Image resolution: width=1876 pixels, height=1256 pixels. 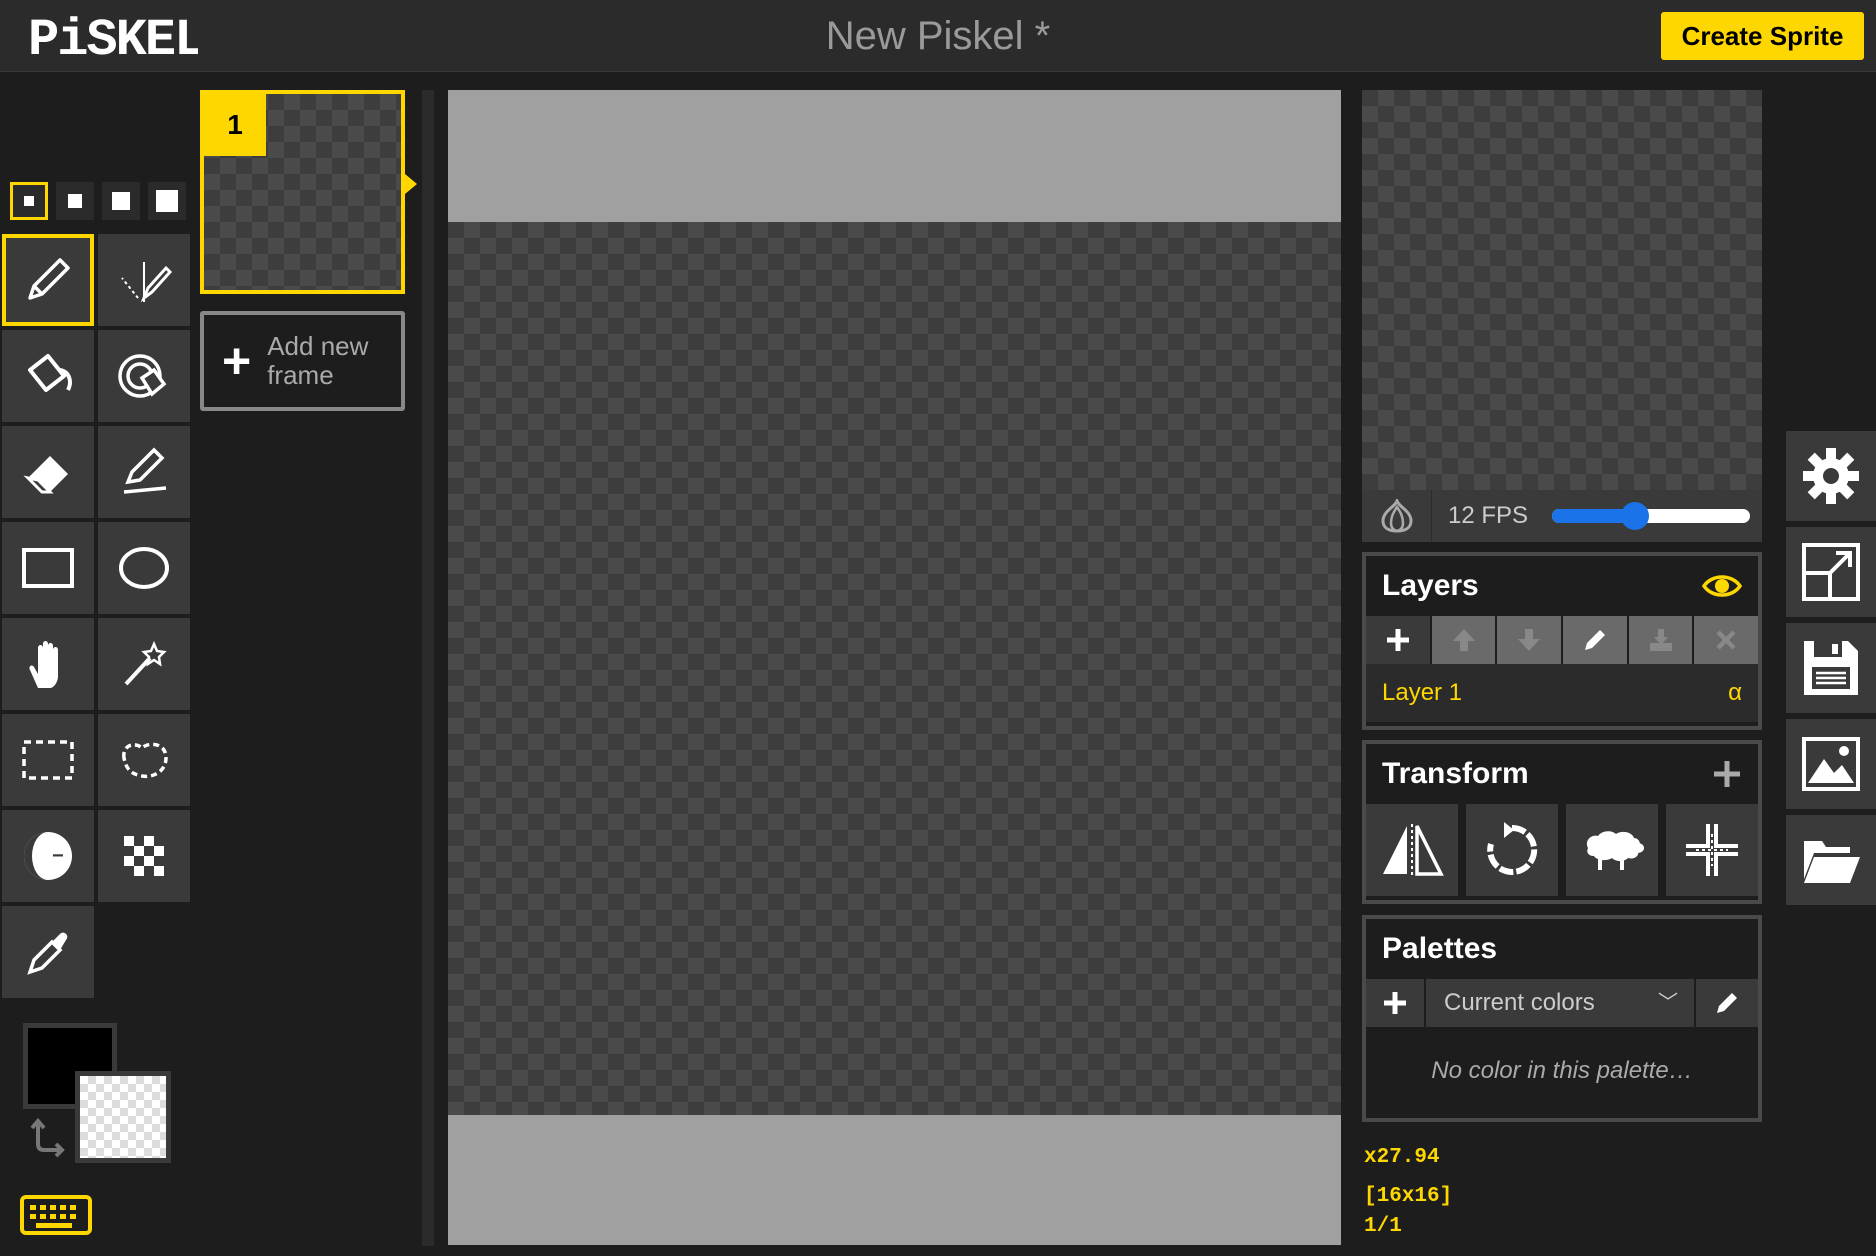 I want to click on line-icon, so click(x=145, y=470).